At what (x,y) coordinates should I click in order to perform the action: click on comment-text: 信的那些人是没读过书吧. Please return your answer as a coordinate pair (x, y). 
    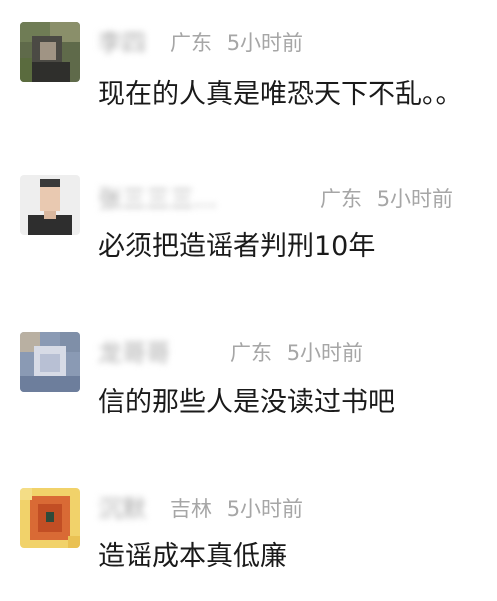
    Looking at the image, I should click on (246, 402).